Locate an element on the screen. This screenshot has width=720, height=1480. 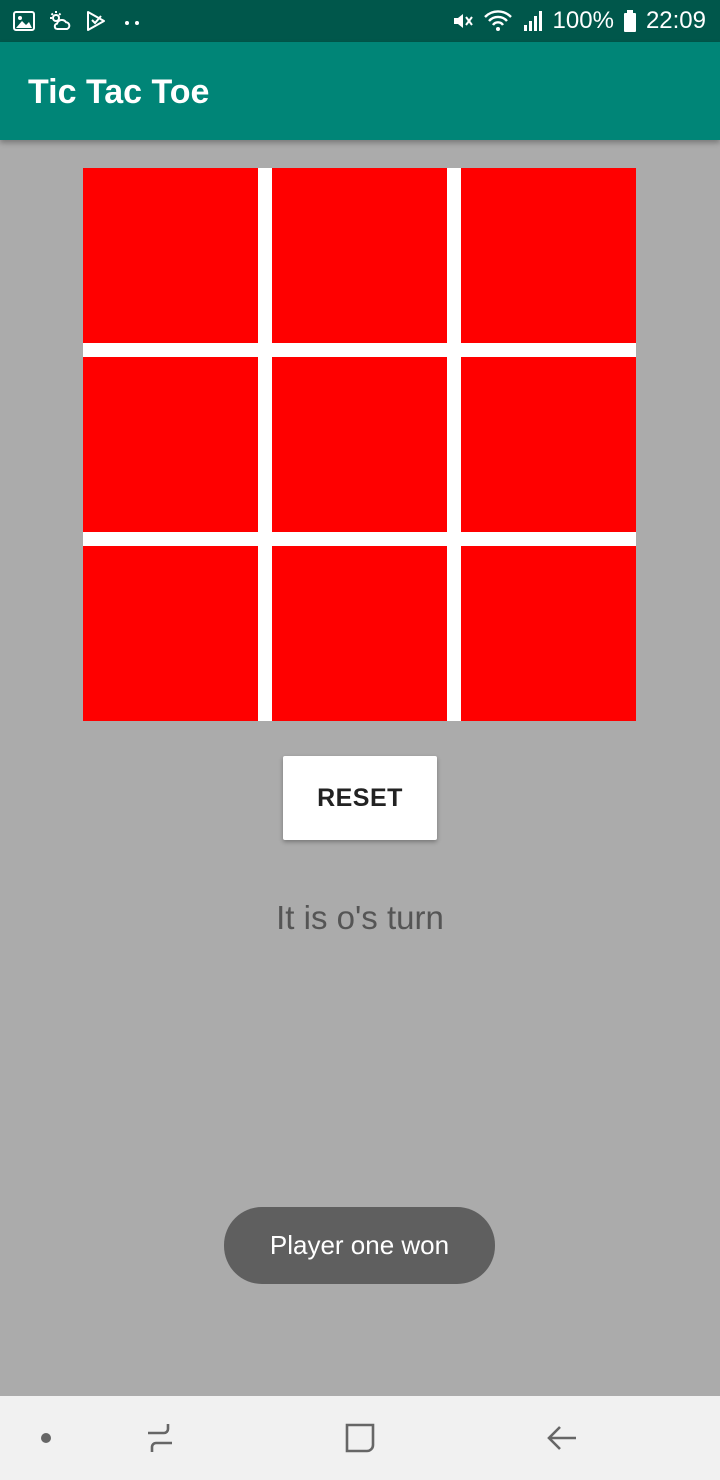
reset-button: RESET is located at coordinates (360, 798).